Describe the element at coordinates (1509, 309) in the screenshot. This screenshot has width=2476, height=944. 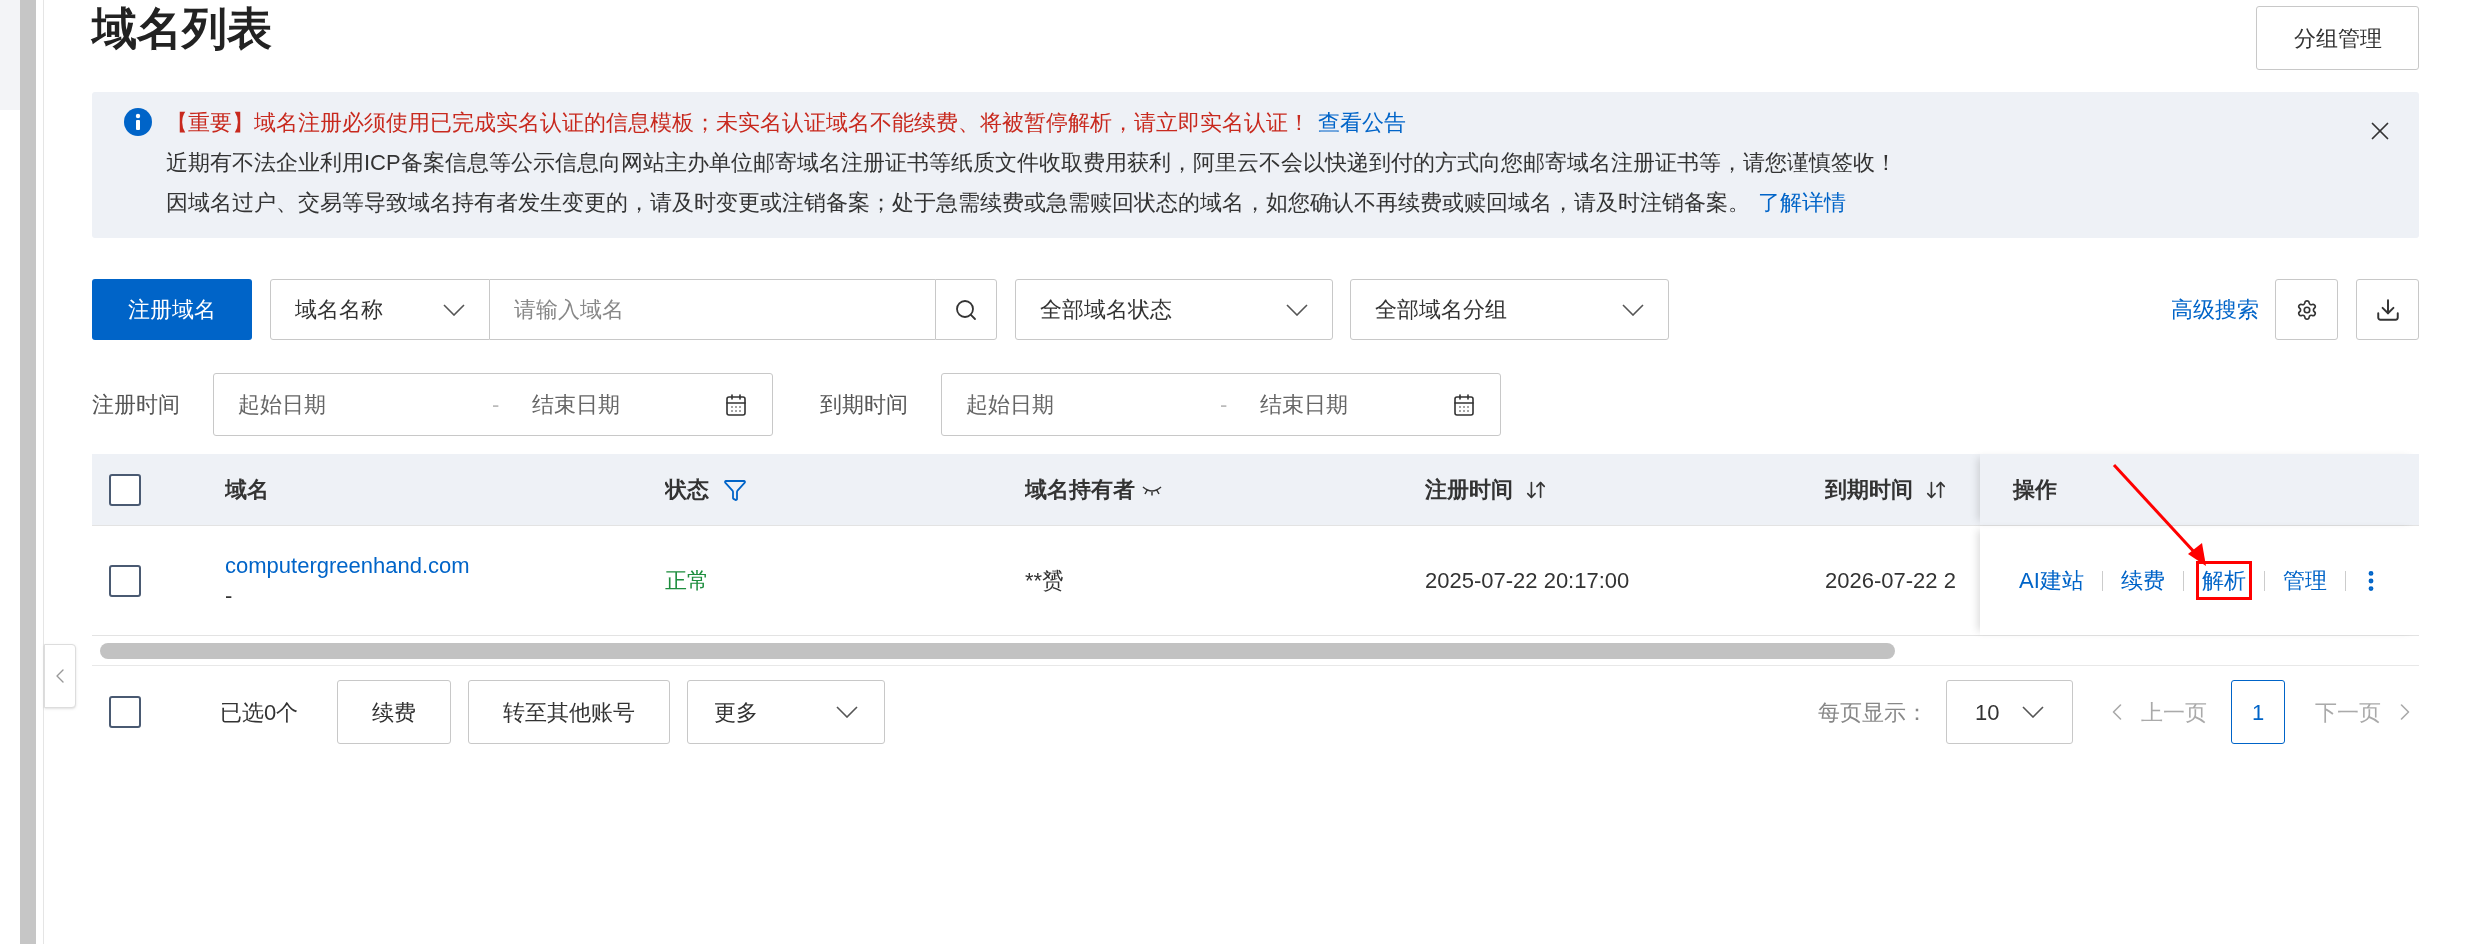
I see `group-select: 全部域名分组` at that location.